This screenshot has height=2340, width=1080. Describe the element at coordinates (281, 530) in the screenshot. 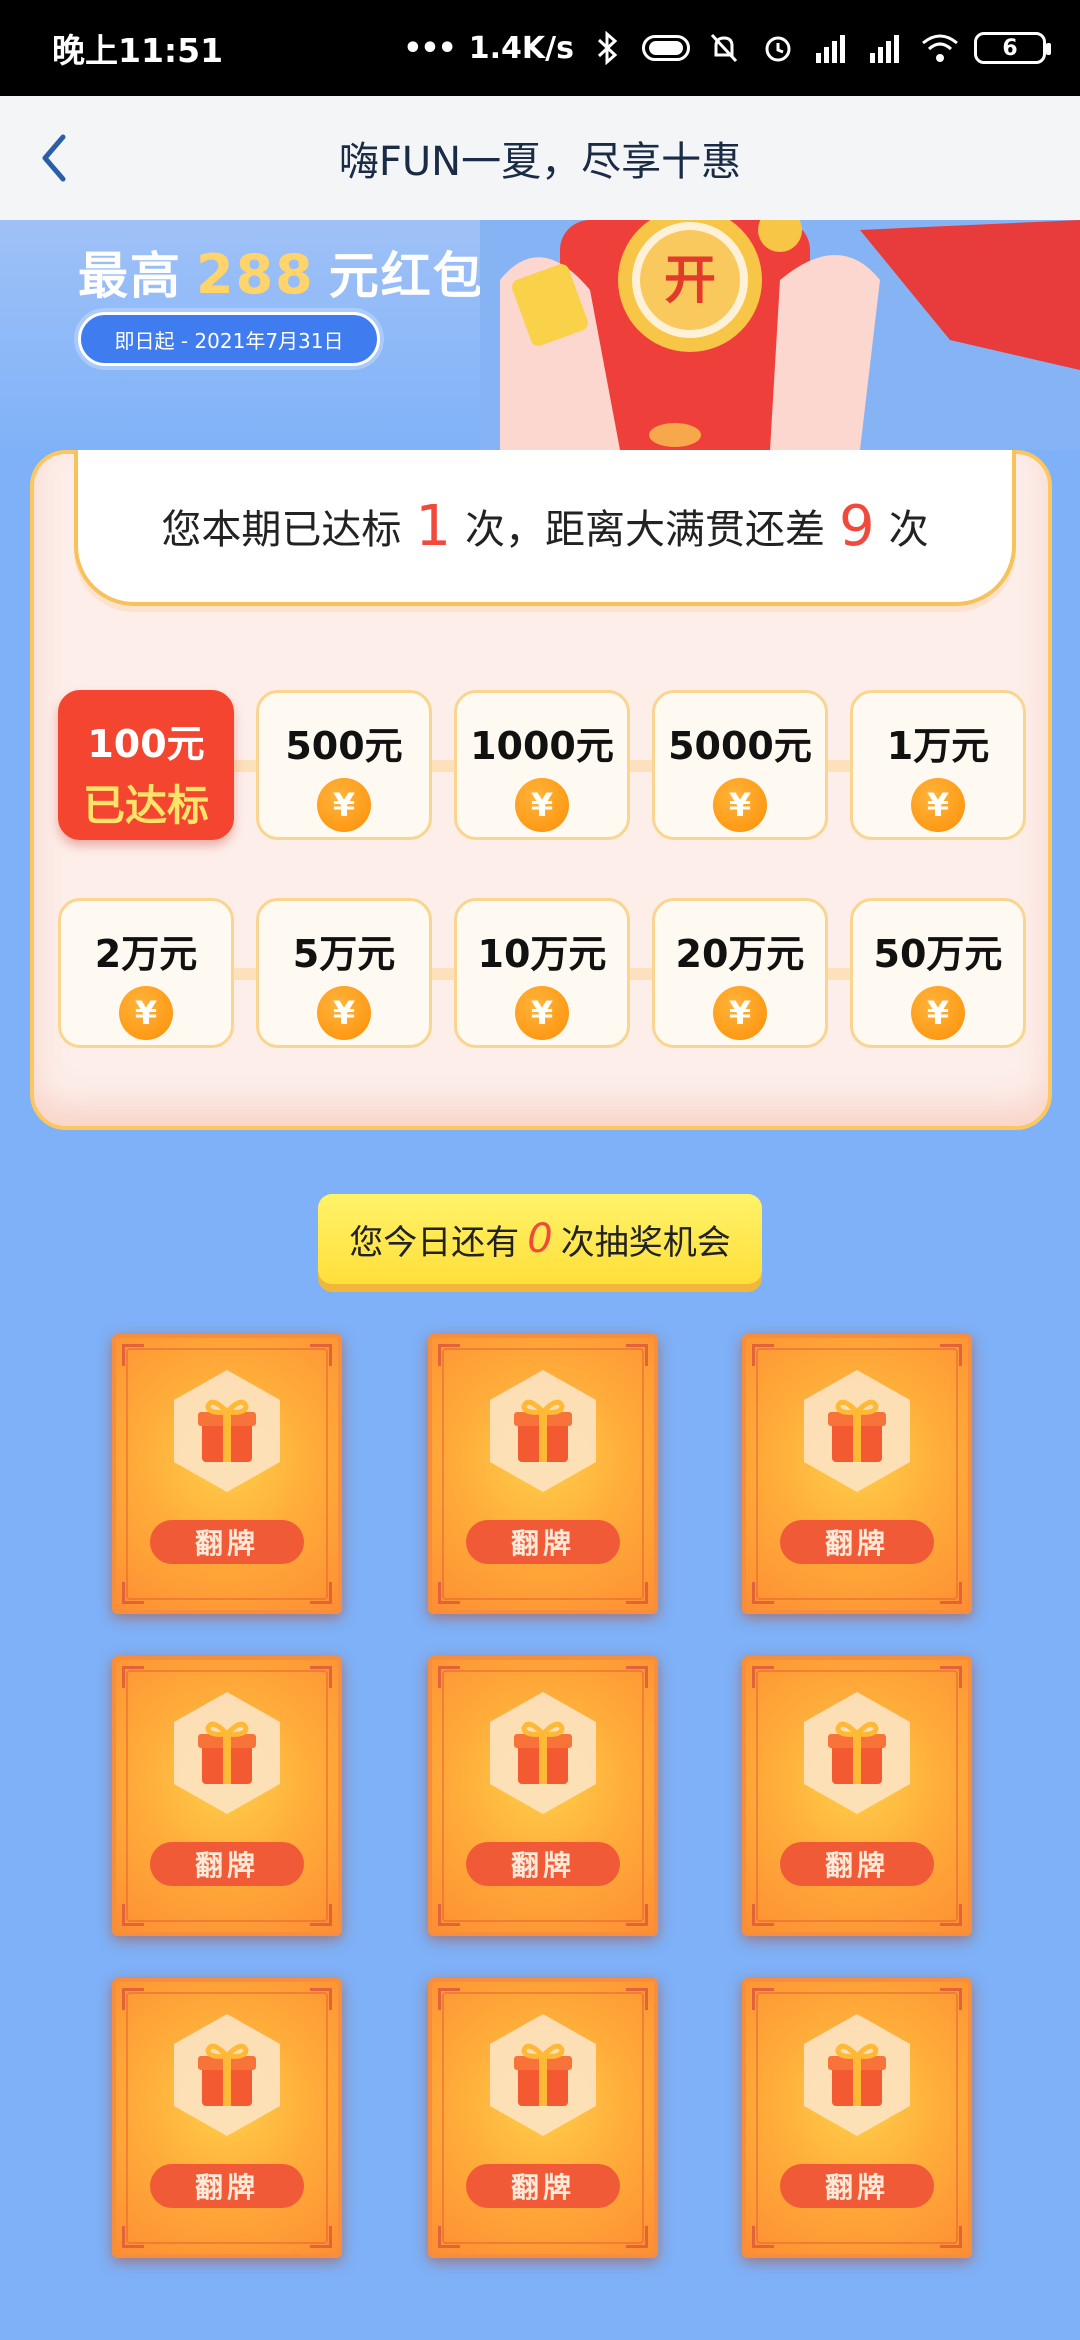

I see `progress-prefix: 您本期已达标` at that location.